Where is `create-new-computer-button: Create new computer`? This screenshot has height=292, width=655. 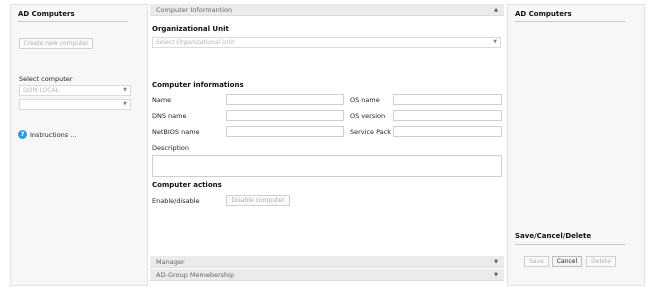
create-new-computer-button: Create new computer is located at coordinates (56, 43).